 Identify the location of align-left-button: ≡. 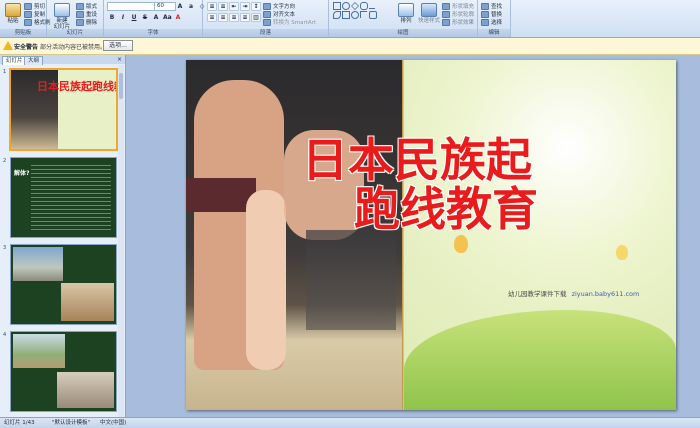
(212, 17).